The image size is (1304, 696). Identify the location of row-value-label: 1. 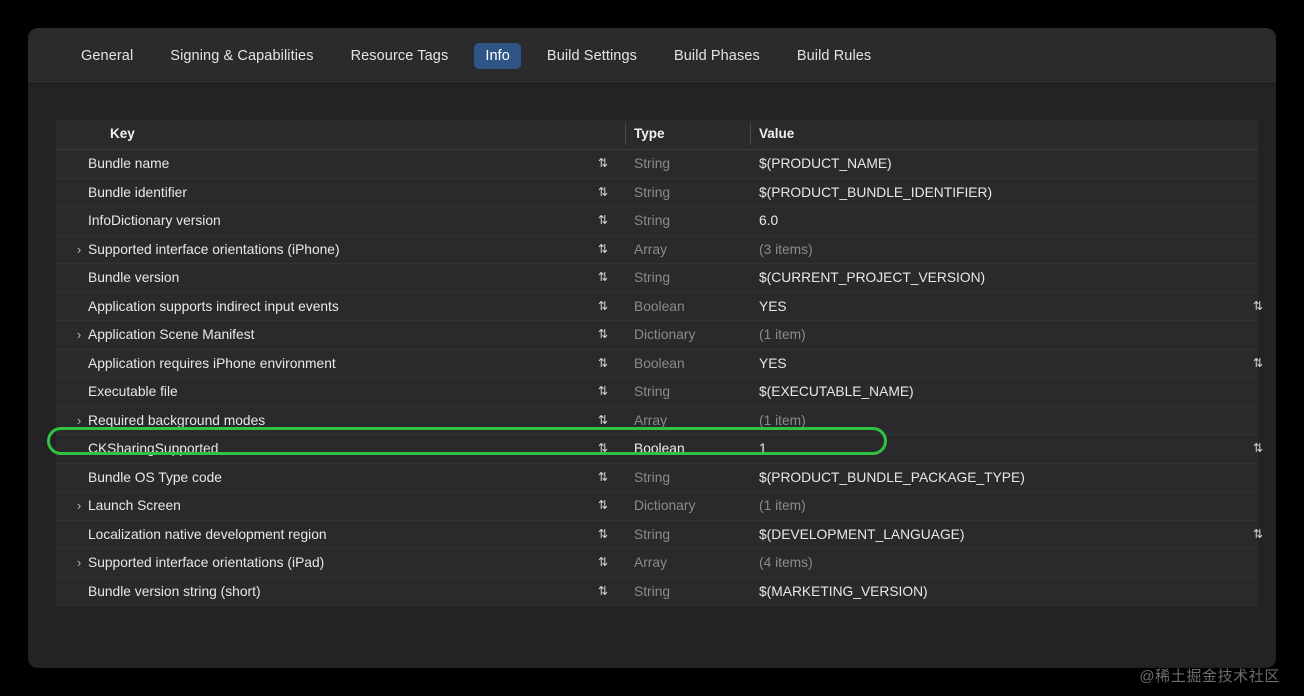
(763, 449).